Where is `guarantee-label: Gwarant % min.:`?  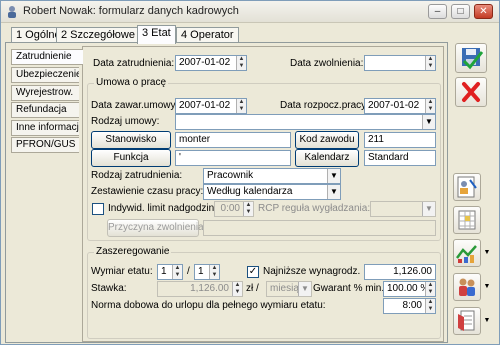 guarantee-label: Gwarant % min.: is located at coordinates (350, 288).